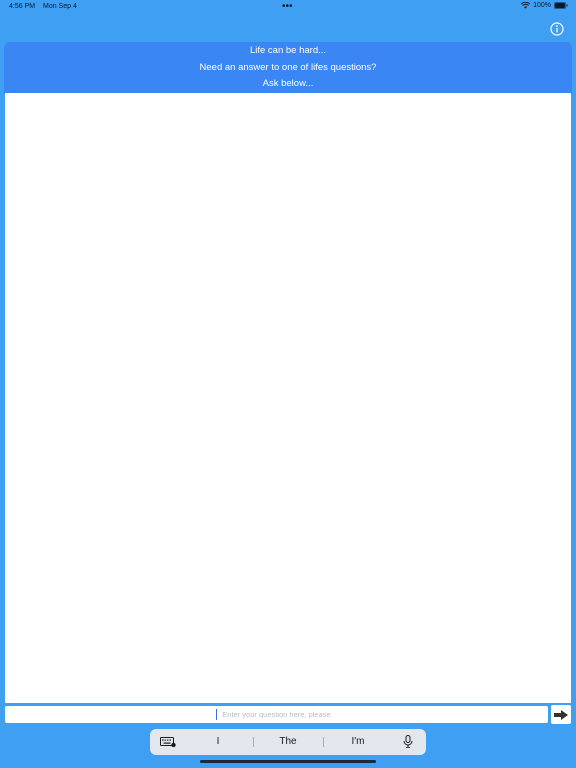 The width and height of the screenshot is (576, 768). I want to click on microphone-icon, so click(408, 743).